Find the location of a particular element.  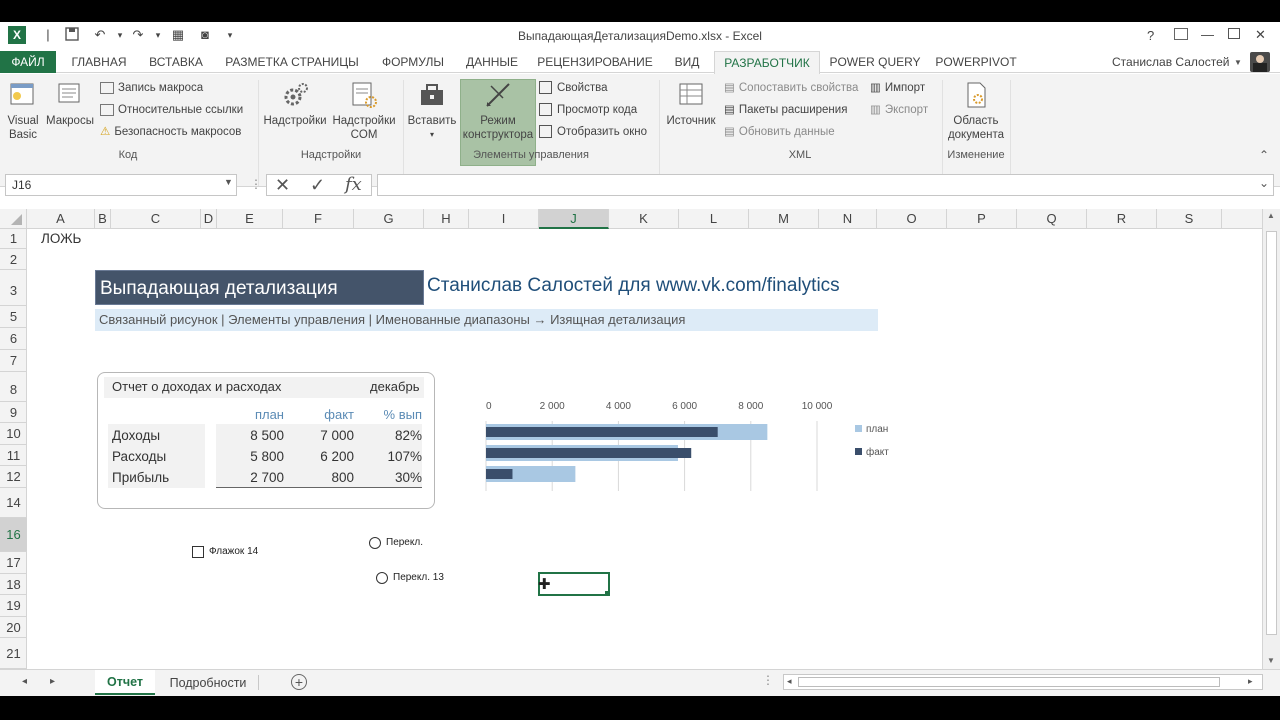

row-header: 5 is located at coordinates (13, 317).